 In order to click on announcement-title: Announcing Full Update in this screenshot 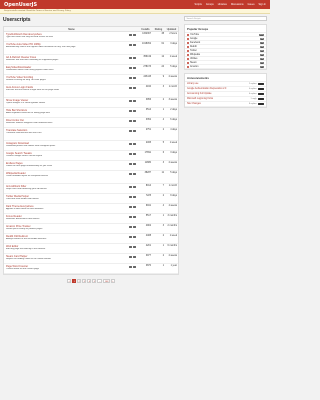, I will do `click(199, 94)`.